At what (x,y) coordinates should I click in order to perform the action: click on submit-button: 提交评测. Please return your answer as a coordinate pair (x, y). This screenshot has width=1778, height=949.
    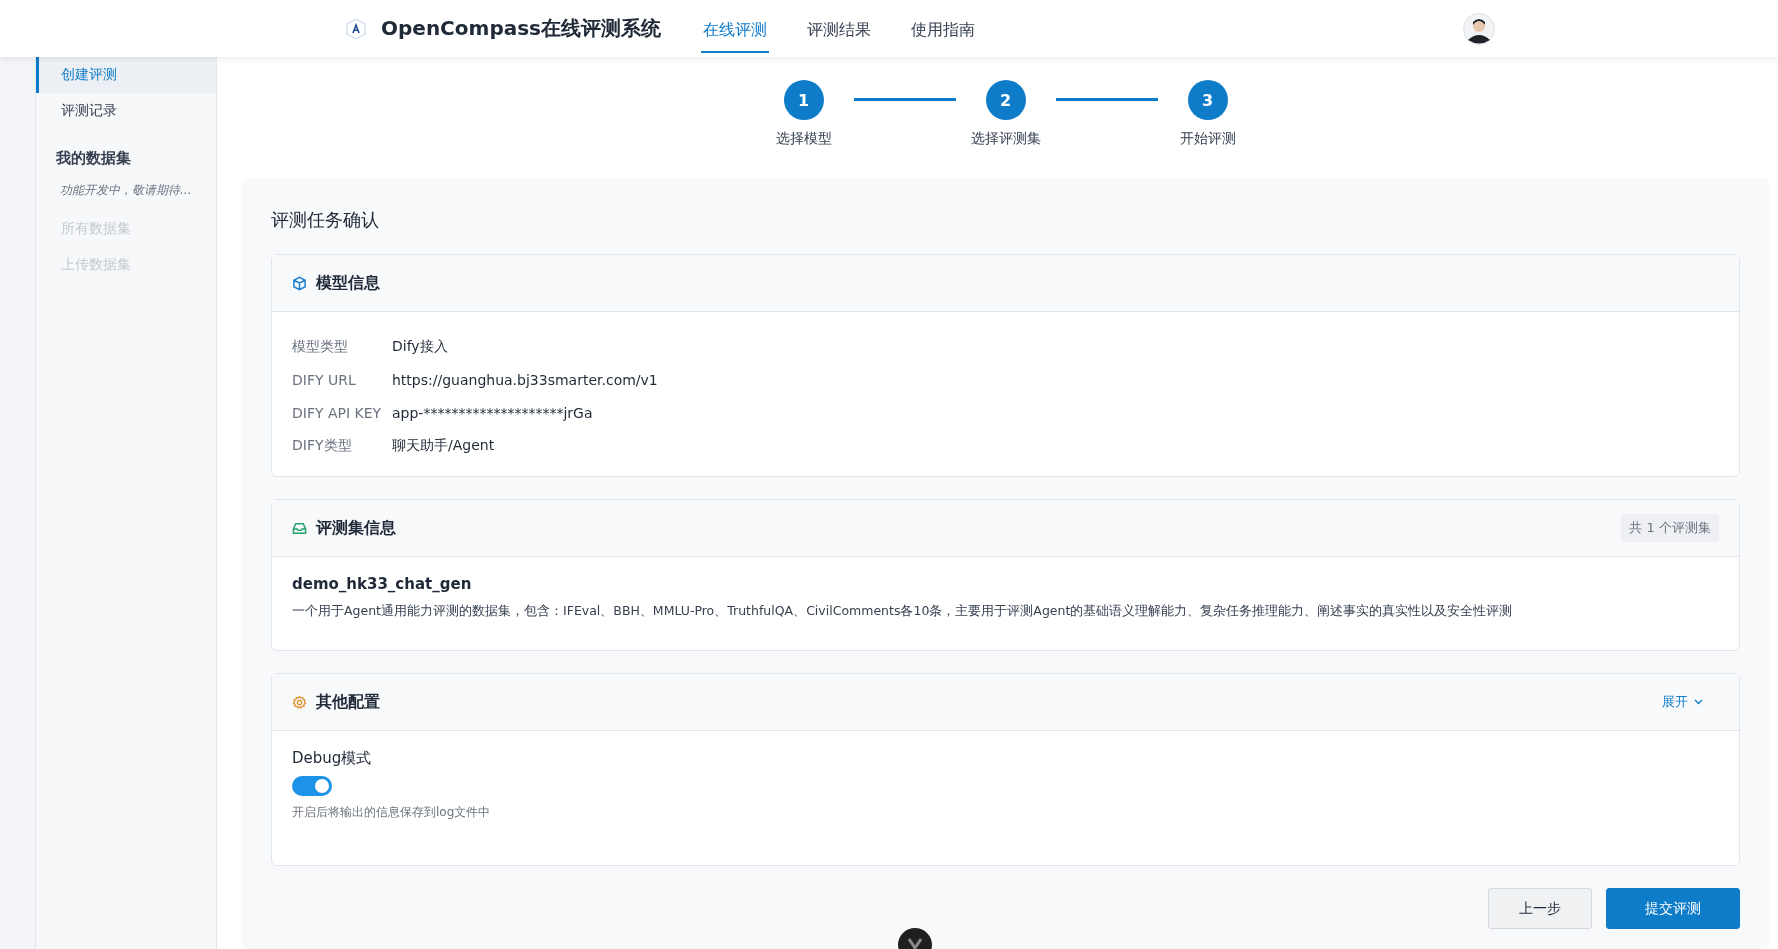
    Looking at the image, I should click on (1673, 908).